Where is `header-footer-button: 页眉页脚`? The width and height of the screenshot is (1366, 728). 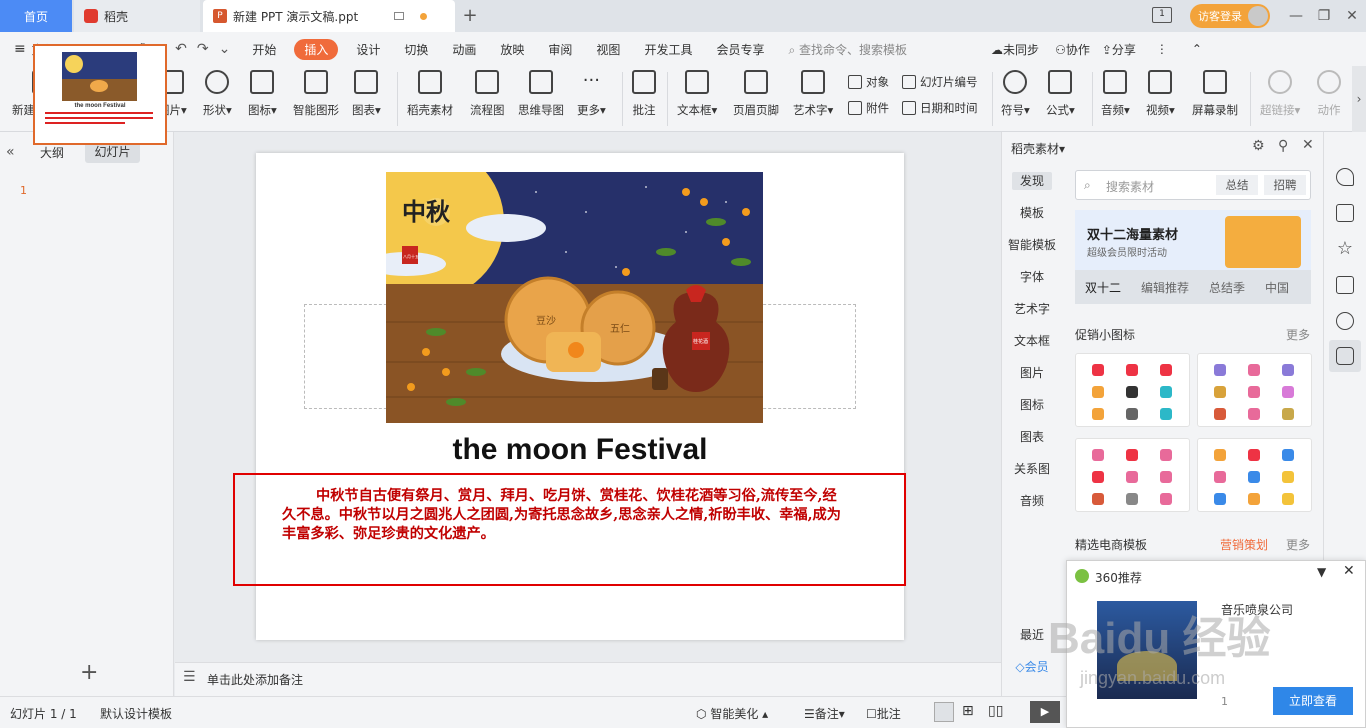
header-footer-button: 页眉页脚 is located at coordinates (756, 94).